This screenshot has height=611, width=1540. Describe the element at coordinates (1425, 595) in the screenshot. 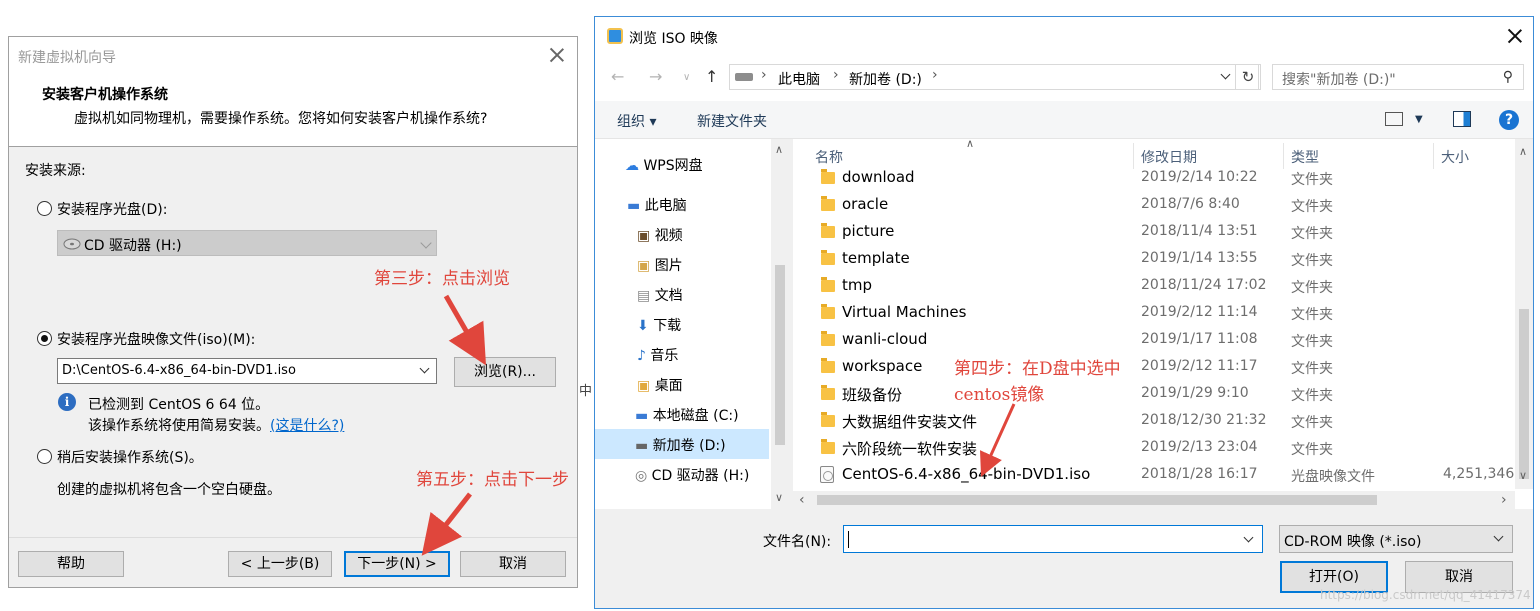

I see `watermark-text: https://blog.csdn.net/qq_41417374` at that location.